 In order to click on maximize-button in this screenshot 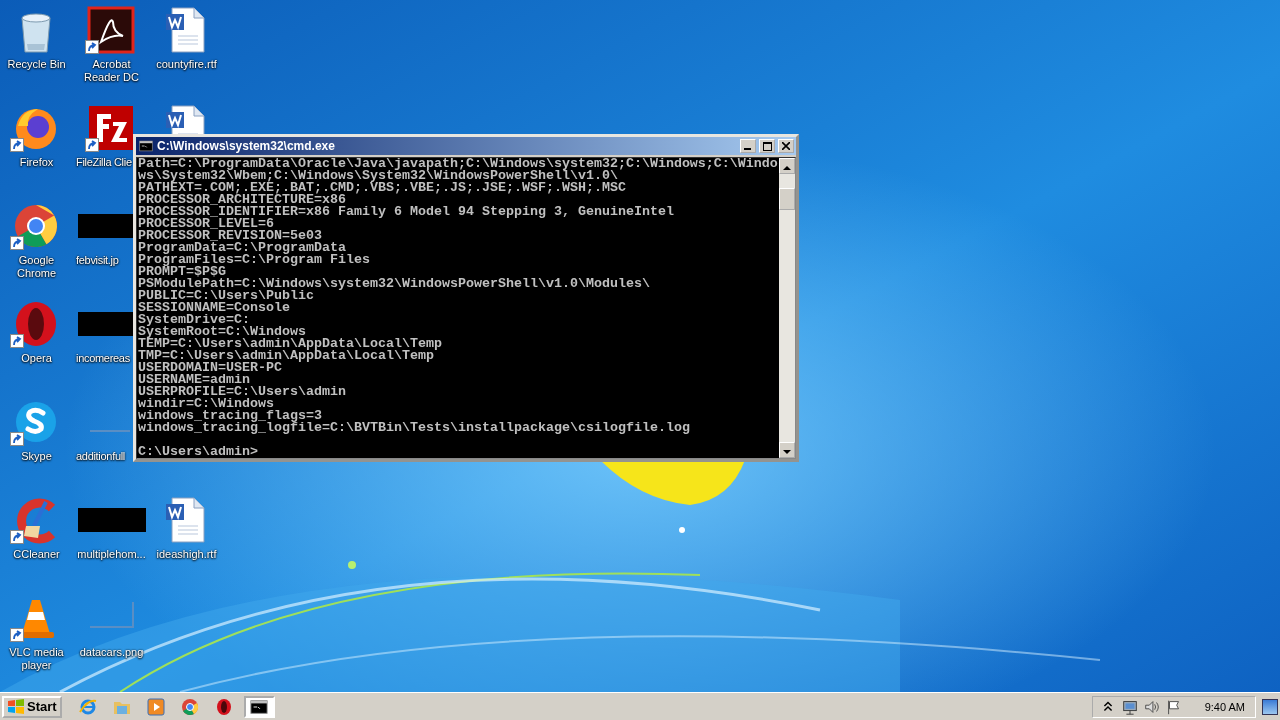, I will do `click(767, 146)`.